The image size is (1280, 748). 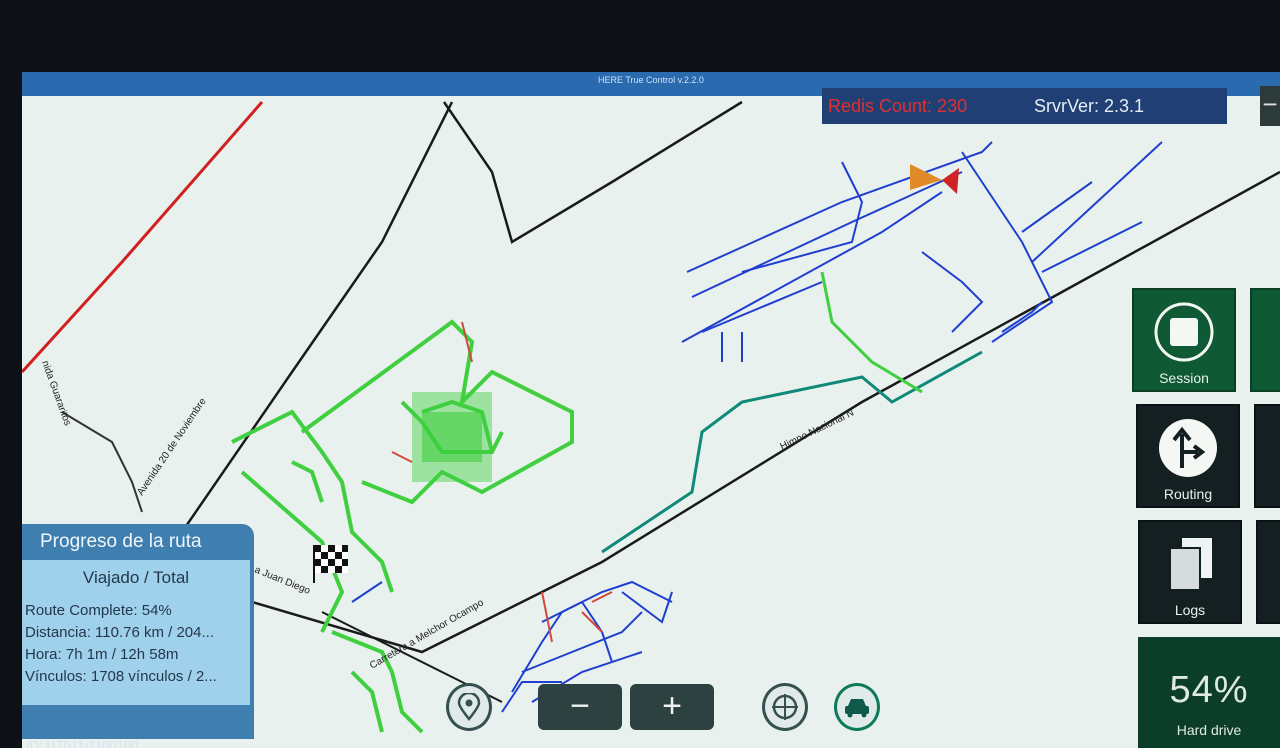 I want to click on zoom-out-label: −, so click(x=580, y=707).